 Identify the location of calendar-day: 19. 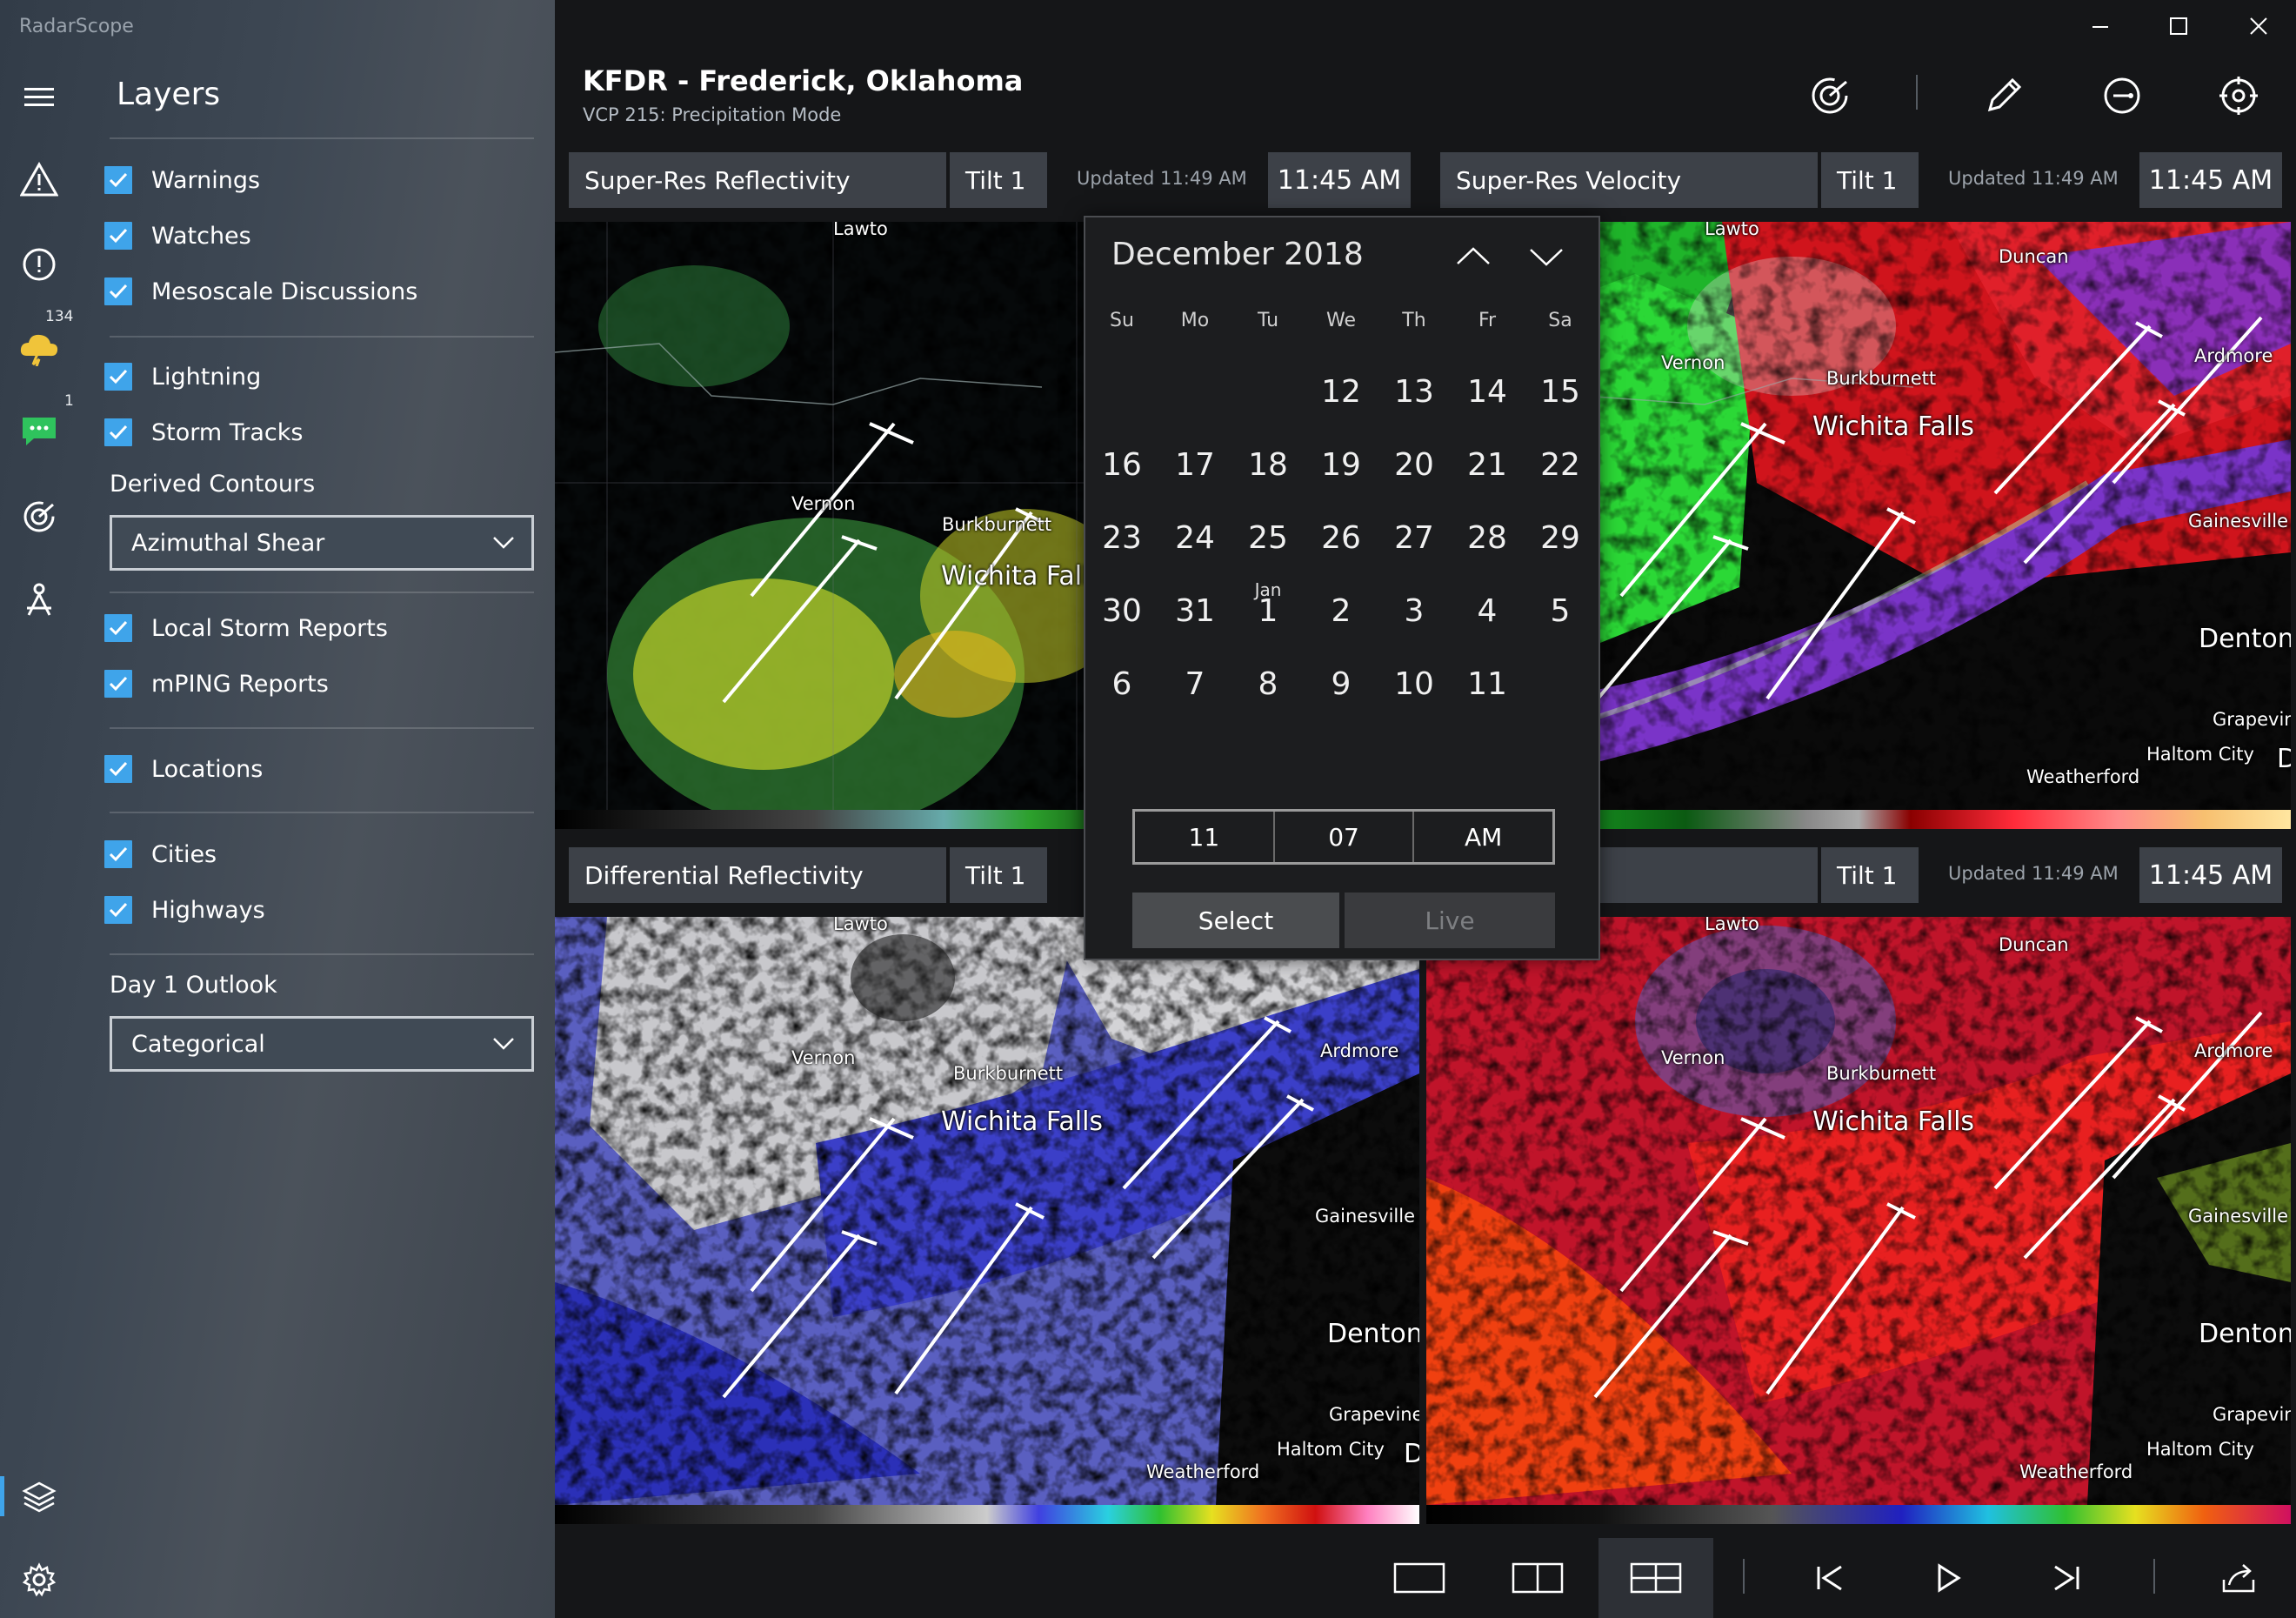
(1342, 464).